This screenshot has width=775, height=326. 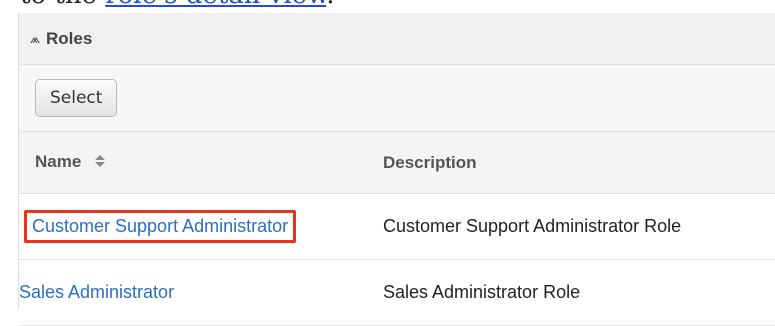 I want to click on doc-sentence: to the role's detail view., so click(x=177, y=5).